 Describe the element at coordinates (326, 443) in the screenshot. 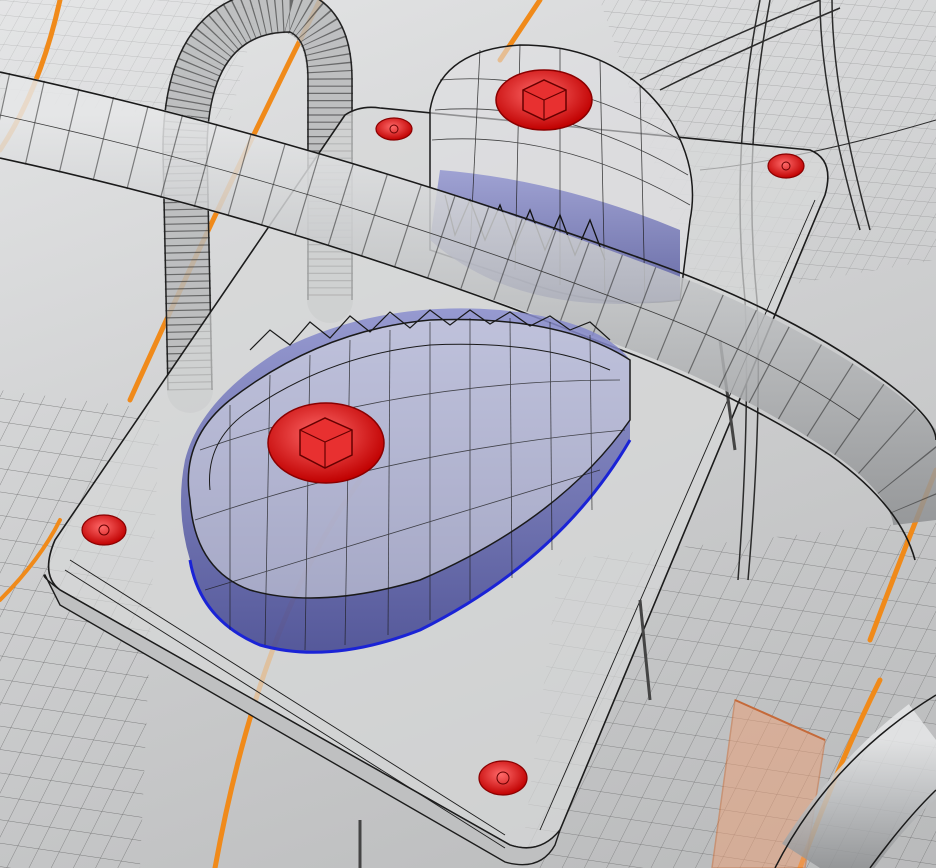

I see `bolt-large-front` at that location.